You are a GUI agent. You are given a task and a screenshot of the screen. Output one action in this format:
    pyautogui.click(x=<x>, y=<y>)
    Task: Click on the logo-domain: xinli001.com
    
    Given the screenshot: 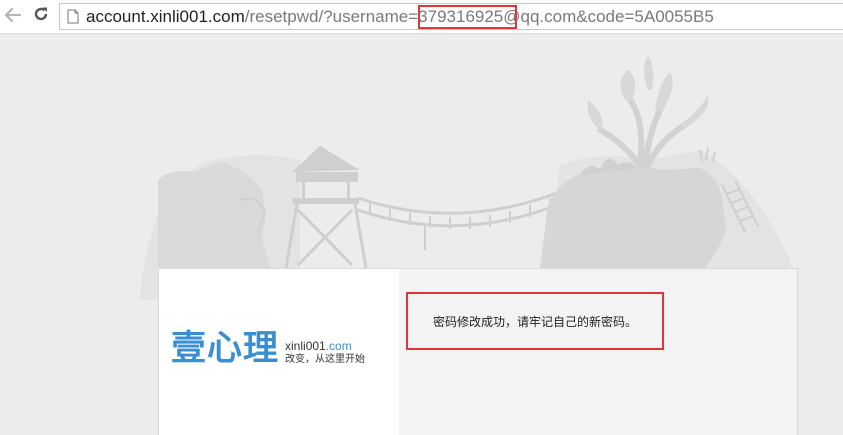 What is the action you would take?
    pyautogui.click(x=325, y=346)
    